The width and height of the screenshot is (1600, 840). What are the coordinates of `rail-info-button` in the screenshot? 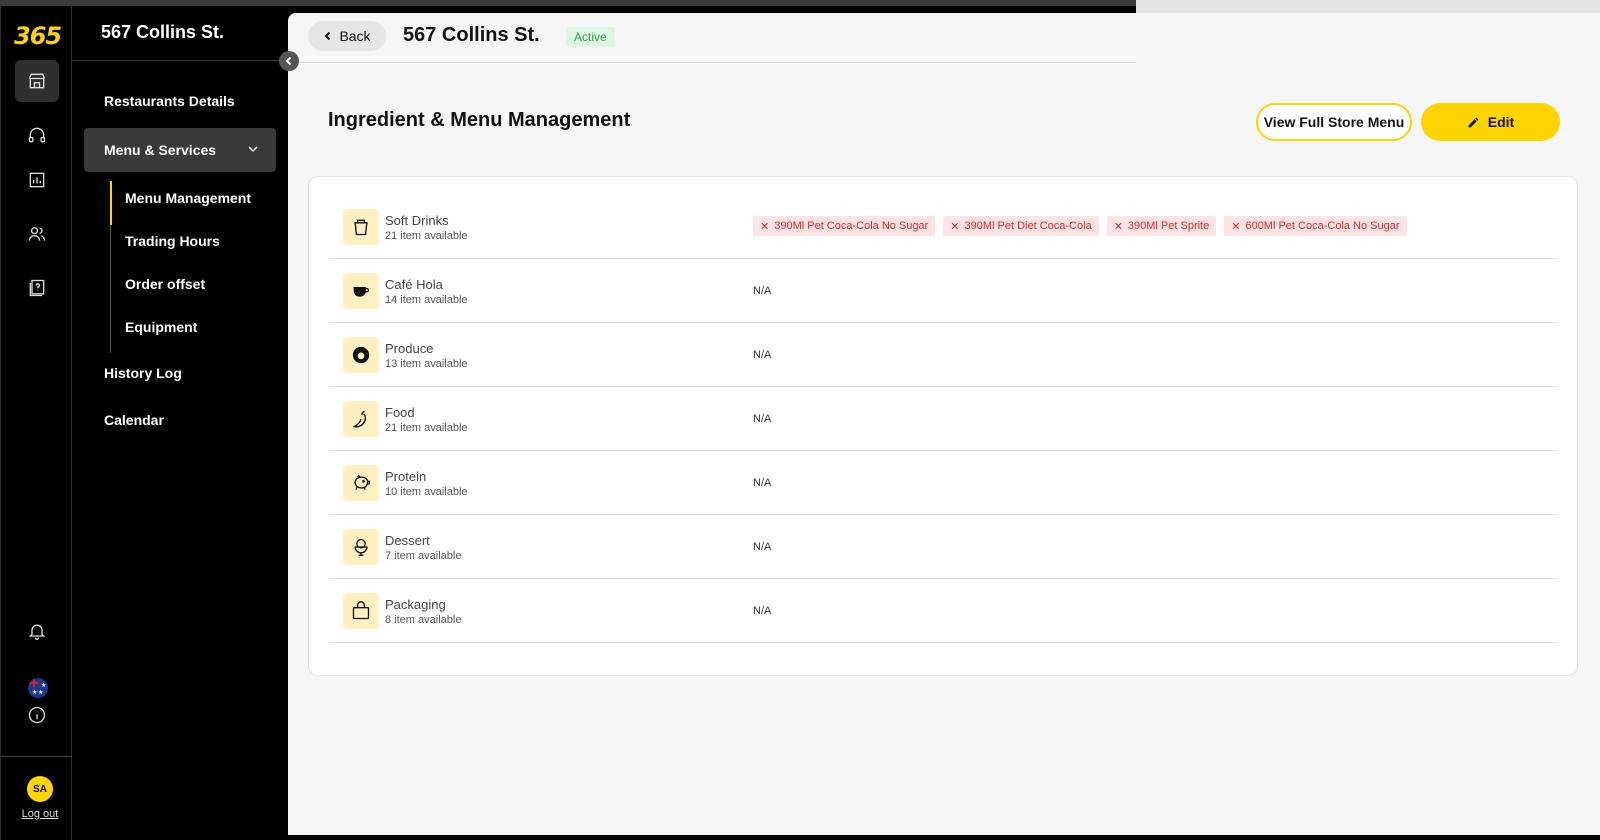 It's located at (37, 715).